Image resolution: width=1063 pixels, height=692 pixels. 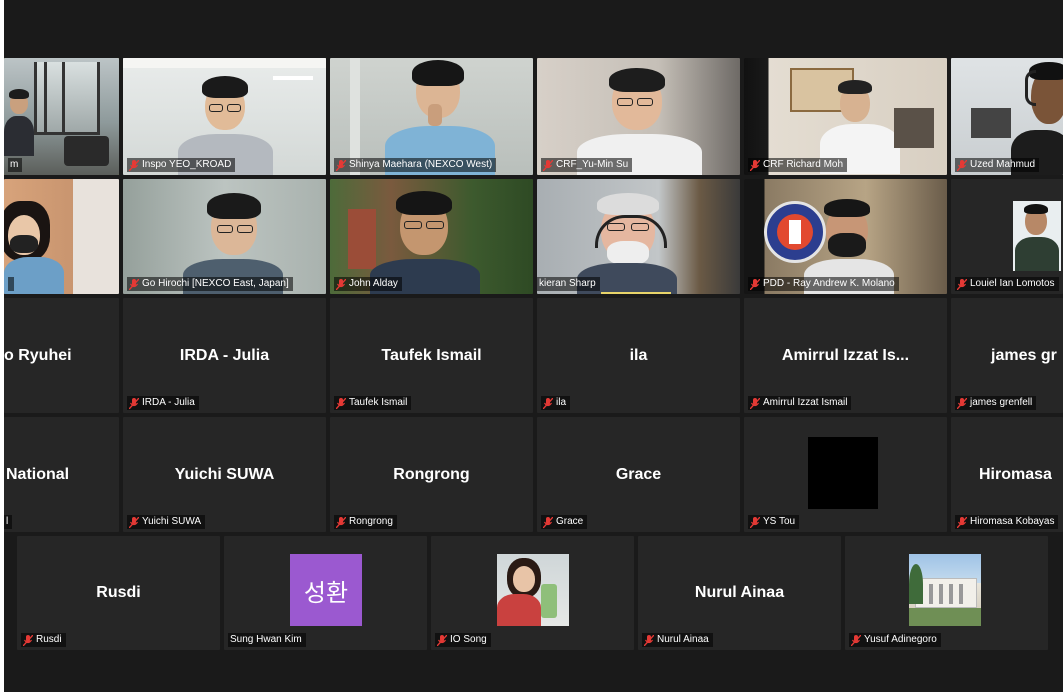 I want to click on participant-name-display: Taufek Ismail, so click(x=431, y=355).